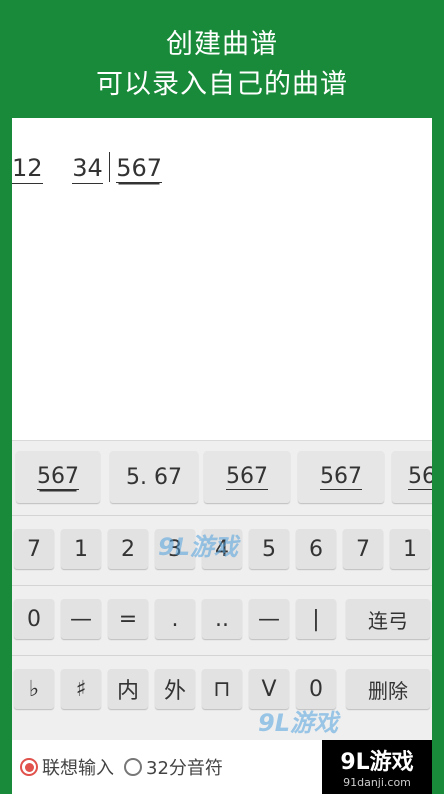 Image resolution: width=444 pixels, height=794 pixels. Describe the element at coordinates (133, 767) in the screenshot. I see `radio-unchecked-icon` at that location.